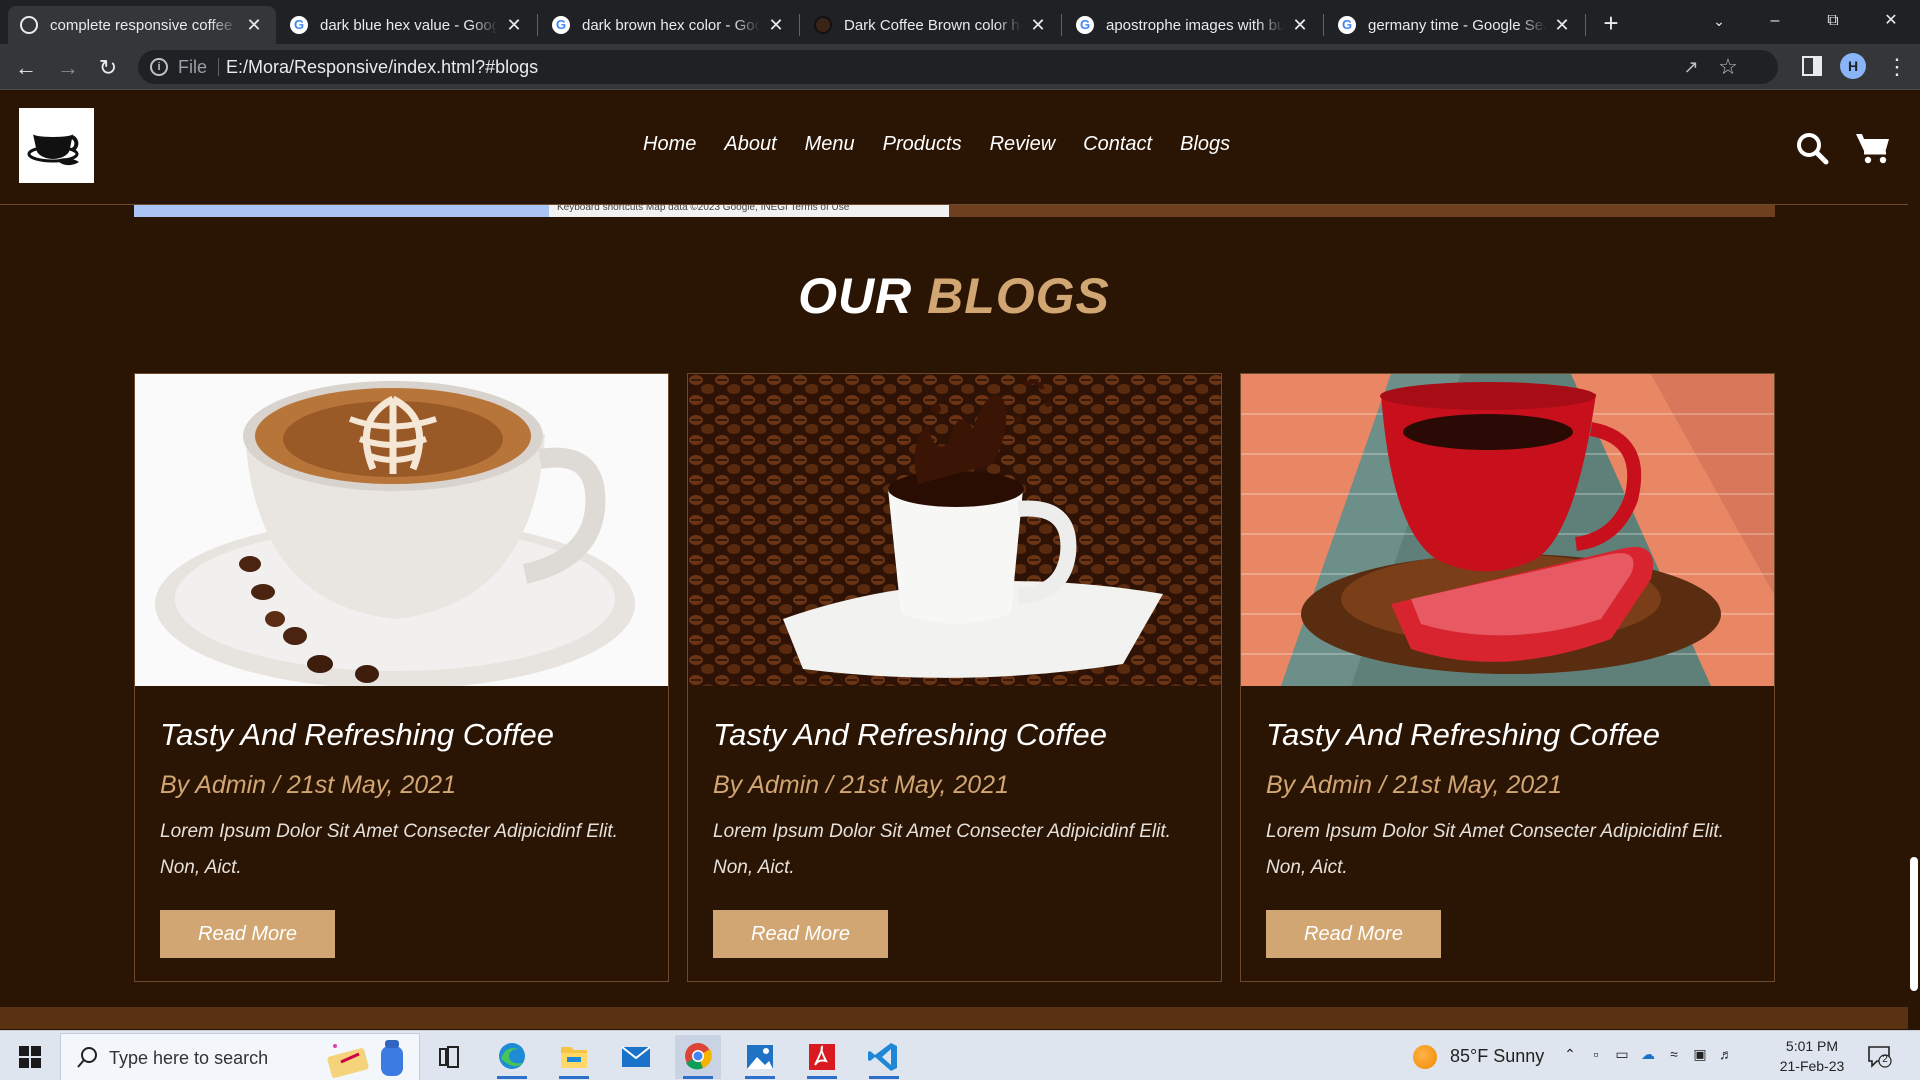  What do you see at coordinates (1700, 1054) in the screenshot?
I see `display-icon: ▣` at bounding box center [1700, 1054].